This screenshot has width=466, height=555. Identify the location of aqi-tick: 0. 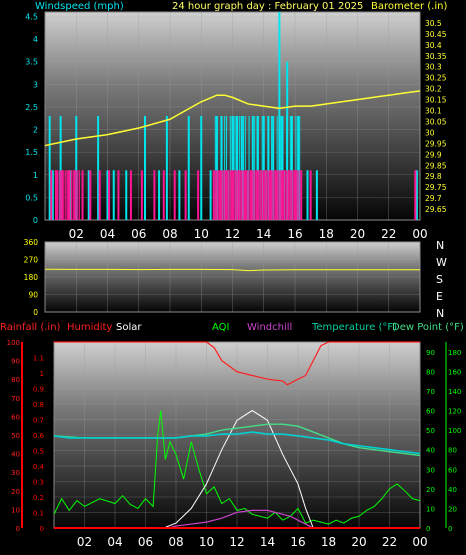
(450, 529).